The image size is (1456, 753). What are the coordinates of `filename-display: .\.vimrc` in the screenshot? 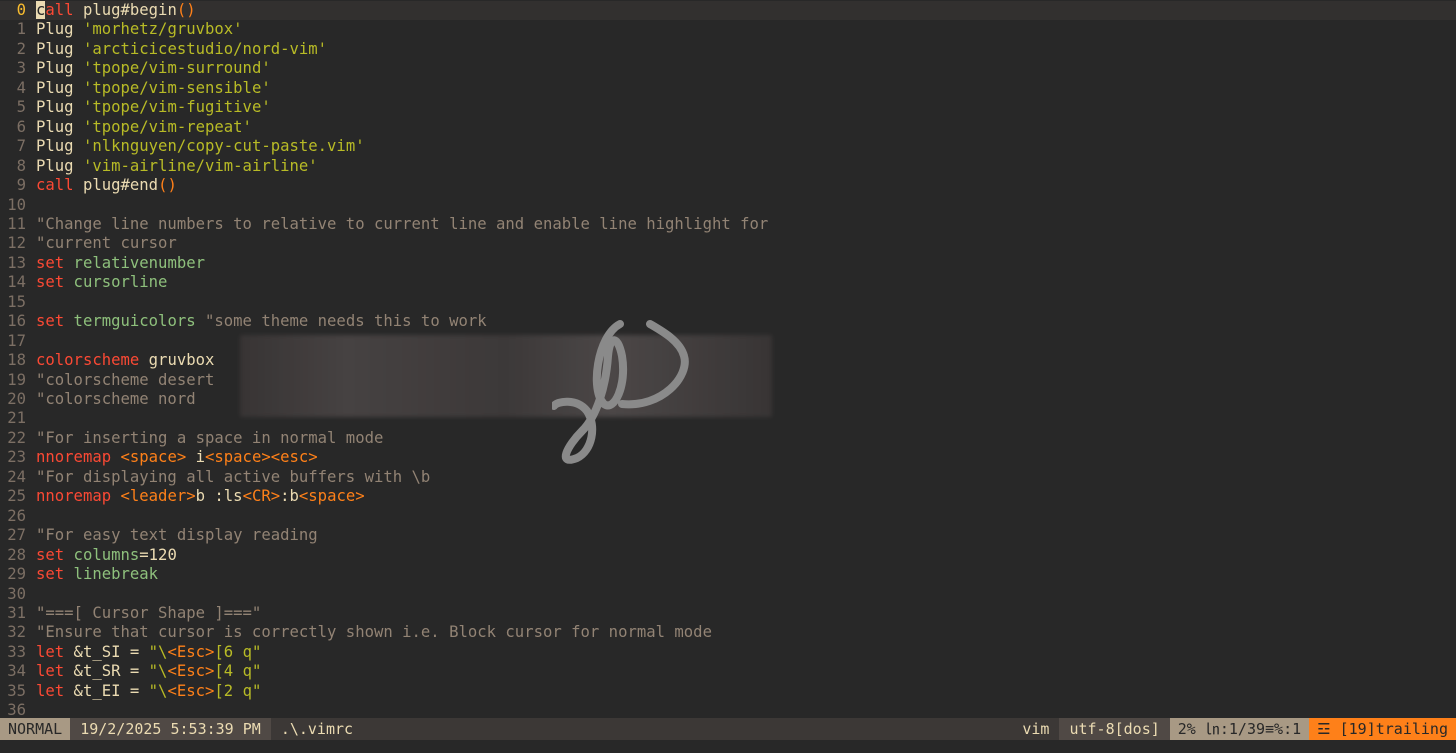 It's located at (317, 729).